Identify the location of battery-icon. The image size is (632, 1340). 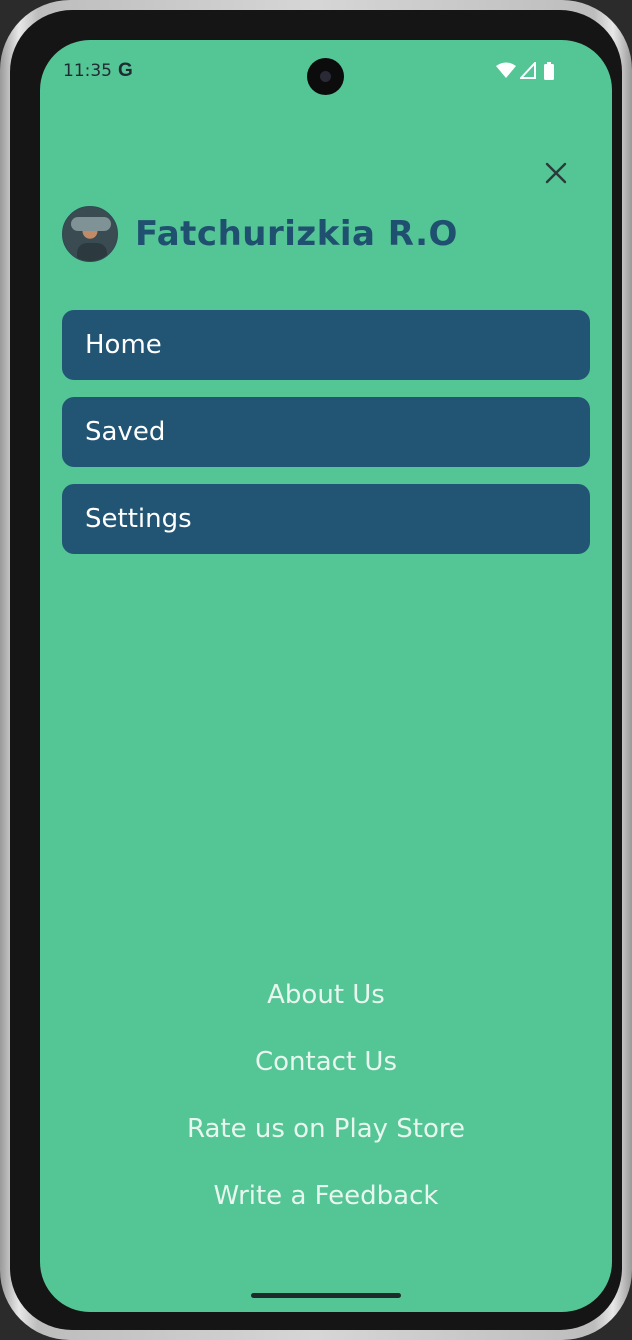
(549, 71).